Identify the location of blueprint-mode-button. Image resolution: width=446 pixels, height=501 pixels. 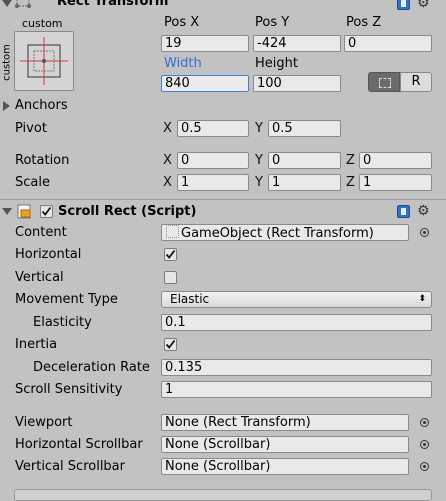
(384, 82).